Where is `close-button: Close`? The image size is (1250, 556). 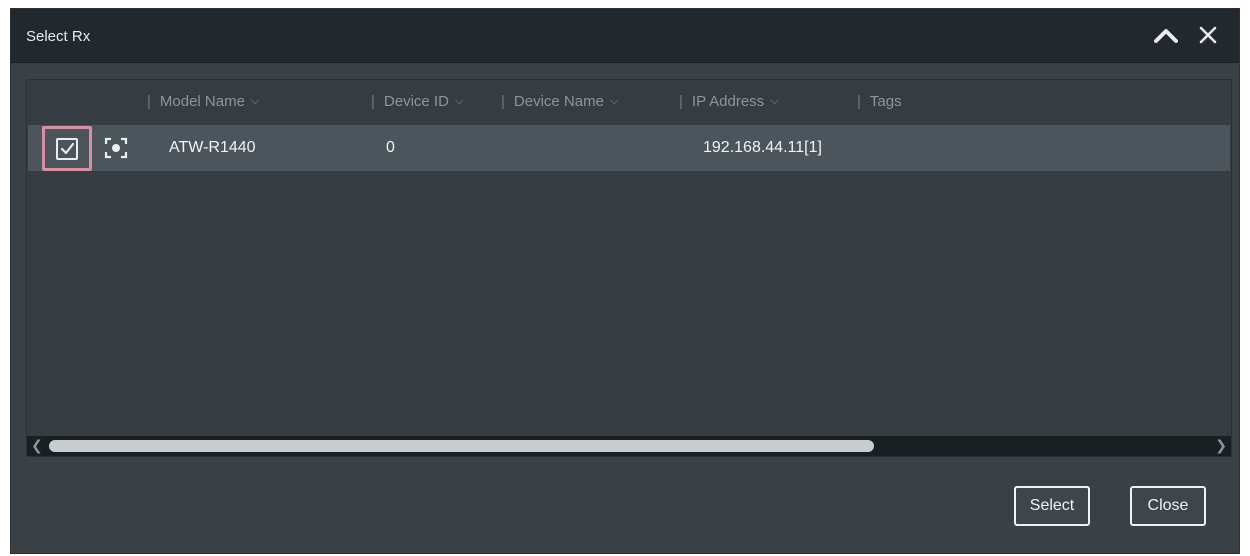 close-button: Close is located at coordinates (1168, 506).